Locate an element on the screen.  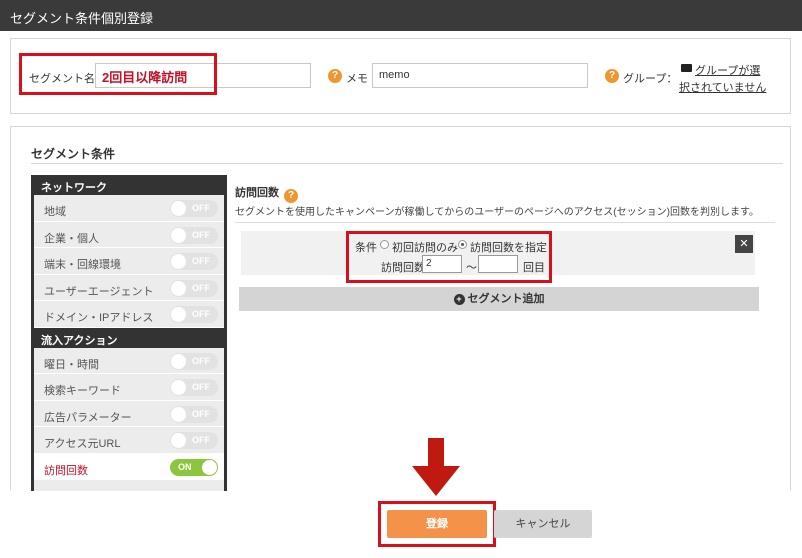
sidebar-item-ad-parameter: 広告パラメーター OFF is located at coordinates (129, 414).